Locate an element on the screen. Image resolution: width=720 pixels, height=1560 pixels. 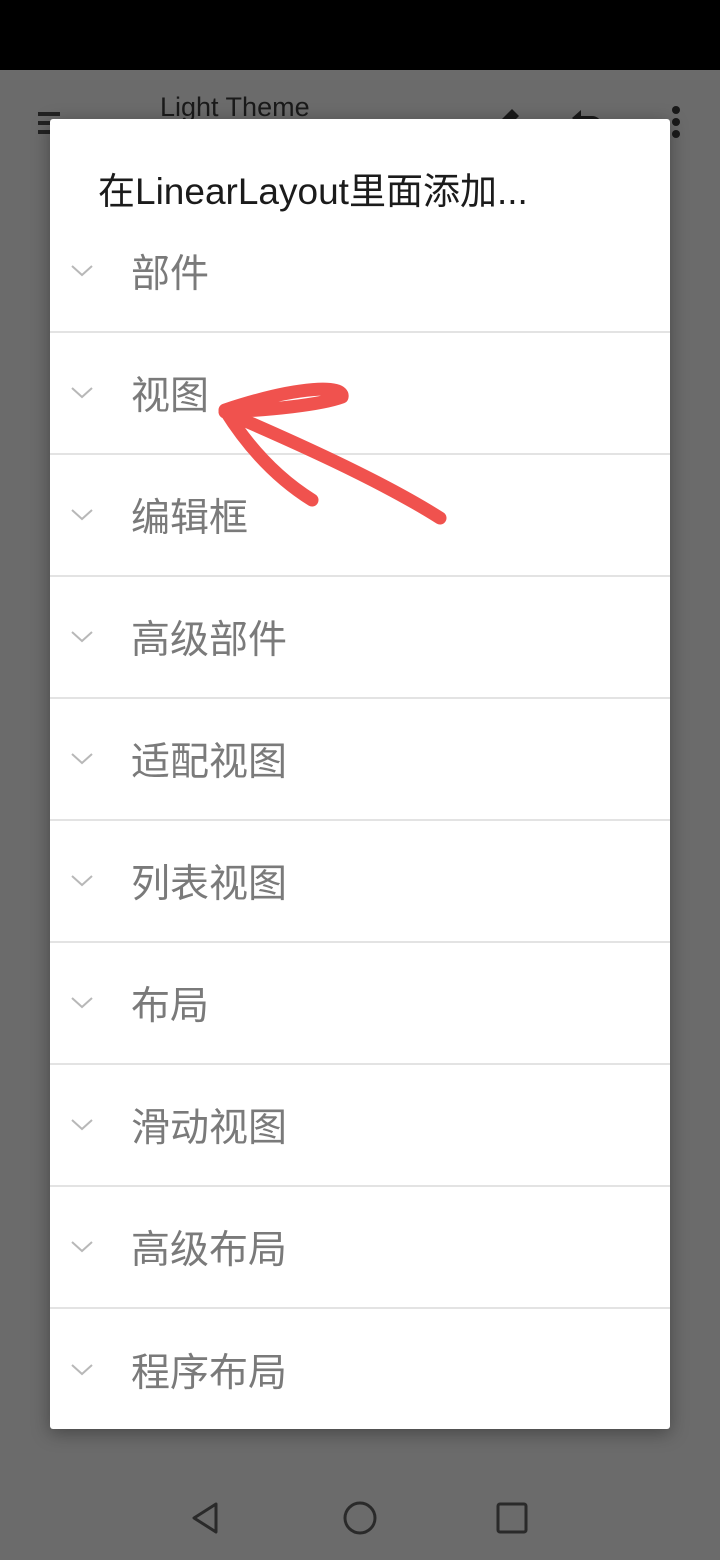
home-icon is located at coordinates (360, 1518).